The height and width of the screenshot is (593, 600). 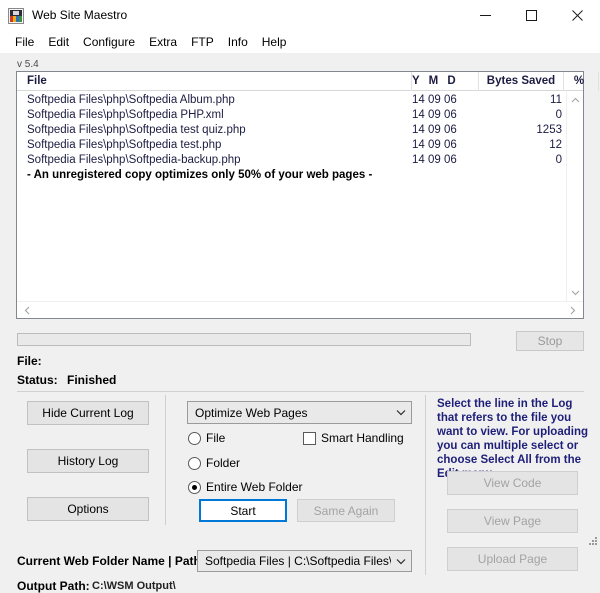 What do you see at coordinates (300, 309) in the screenshot?
I see `horizontal-scrollbar` at bounding box center [300, 309].